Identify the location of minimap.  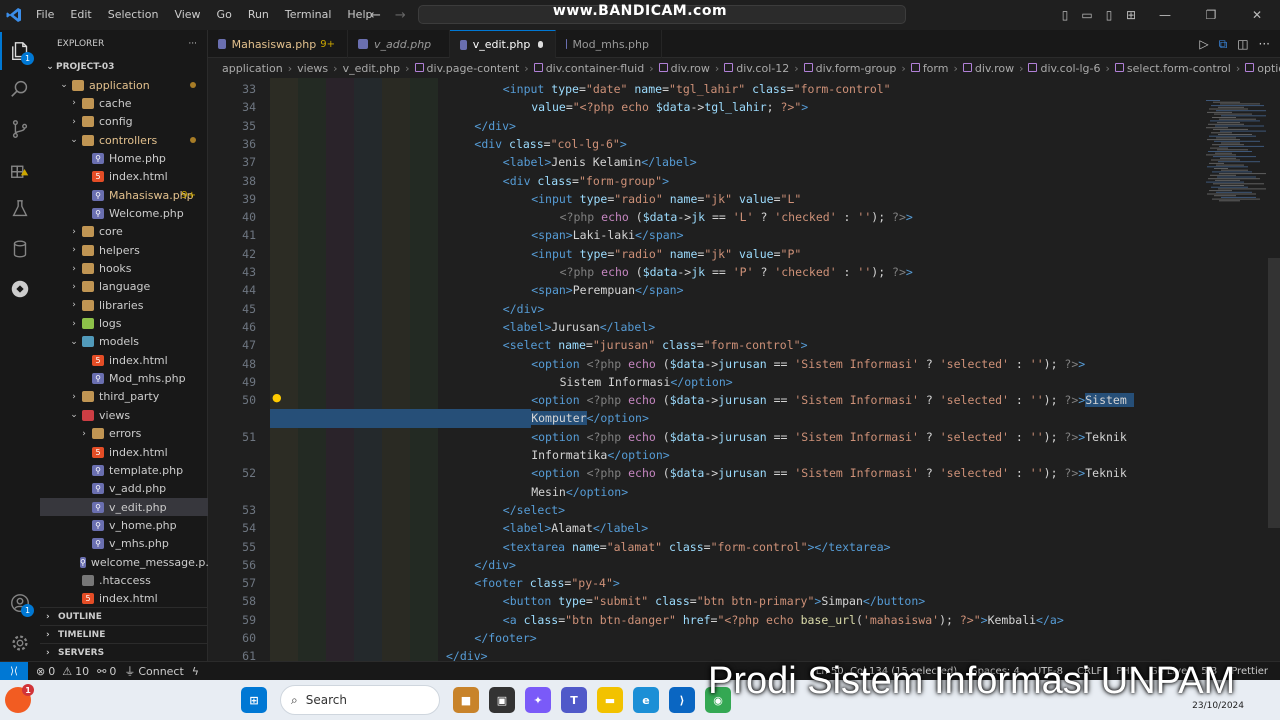
(1231, 369).